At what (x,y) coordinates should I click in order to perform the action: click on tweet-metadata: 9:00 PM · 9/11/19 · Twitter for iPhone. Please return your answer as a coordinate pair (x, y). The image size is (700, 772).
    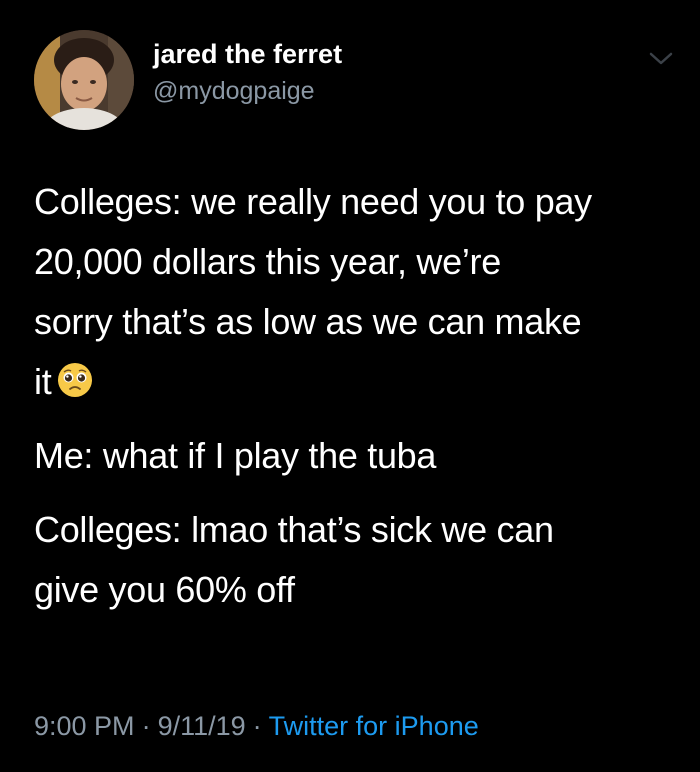
    Looking at the image, I should click on (256, 726).